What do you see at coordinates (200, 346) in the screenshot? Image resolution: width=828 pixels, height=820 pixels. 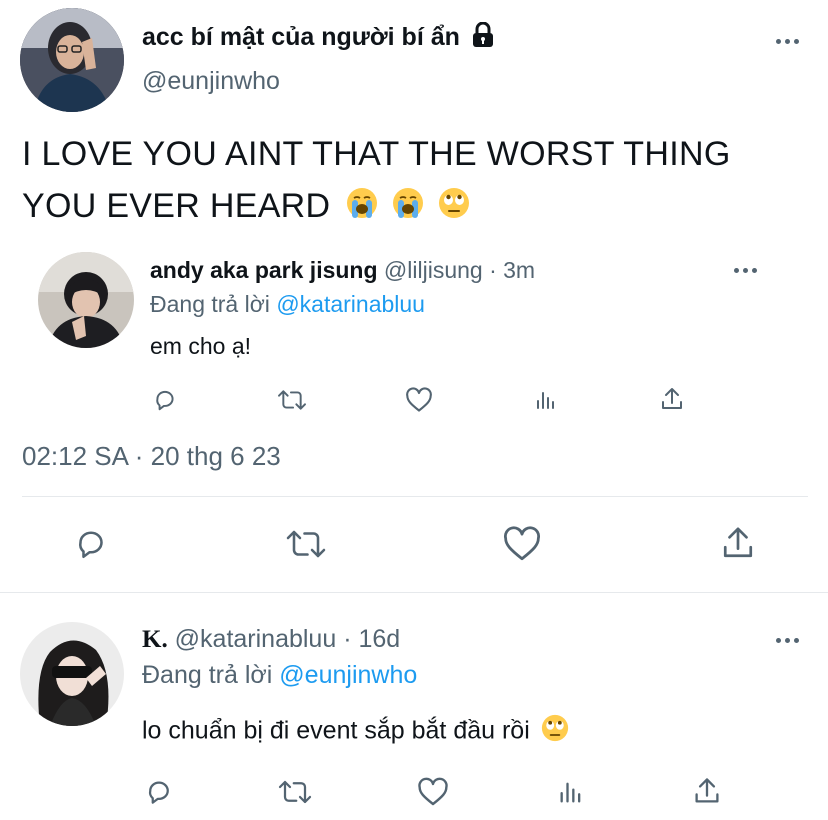 I see `quoted-tweet-text: em cho ạ!` at bounding box center [200, 346].